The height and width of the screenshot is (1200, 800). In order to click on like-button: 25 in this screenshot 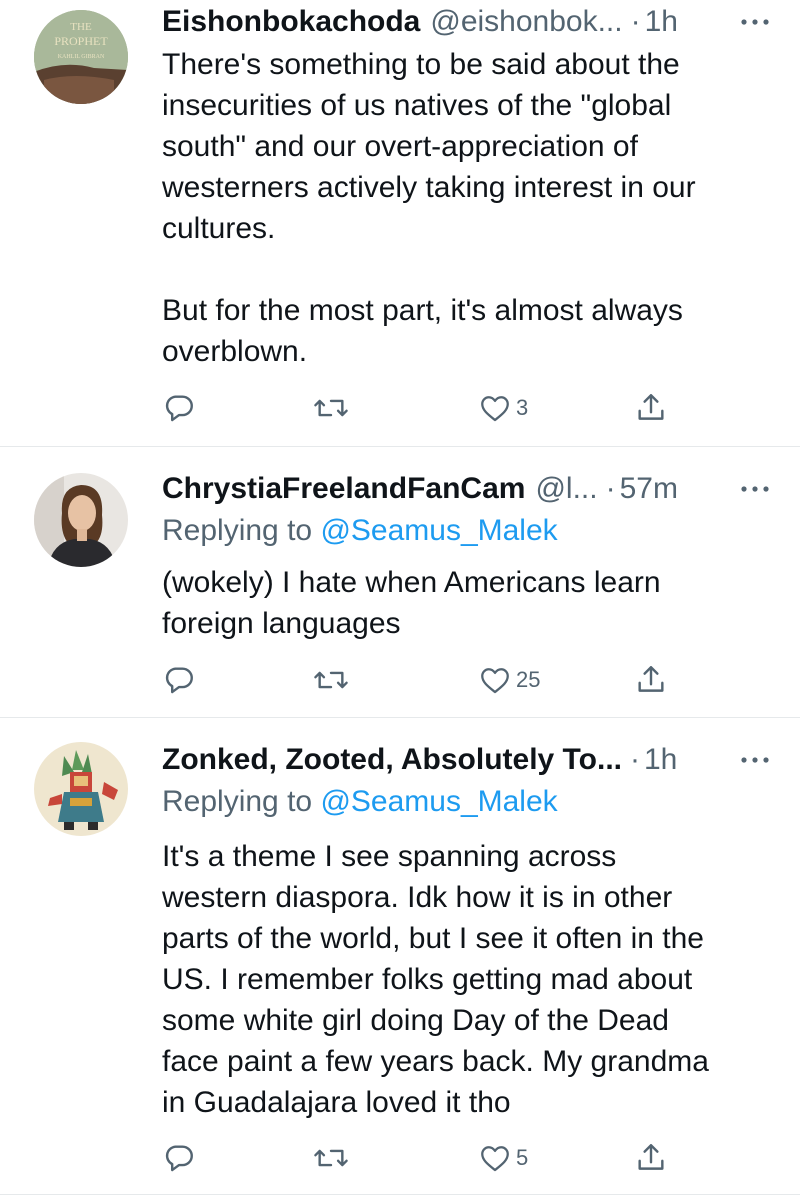, I will do `click(509, 680)`.